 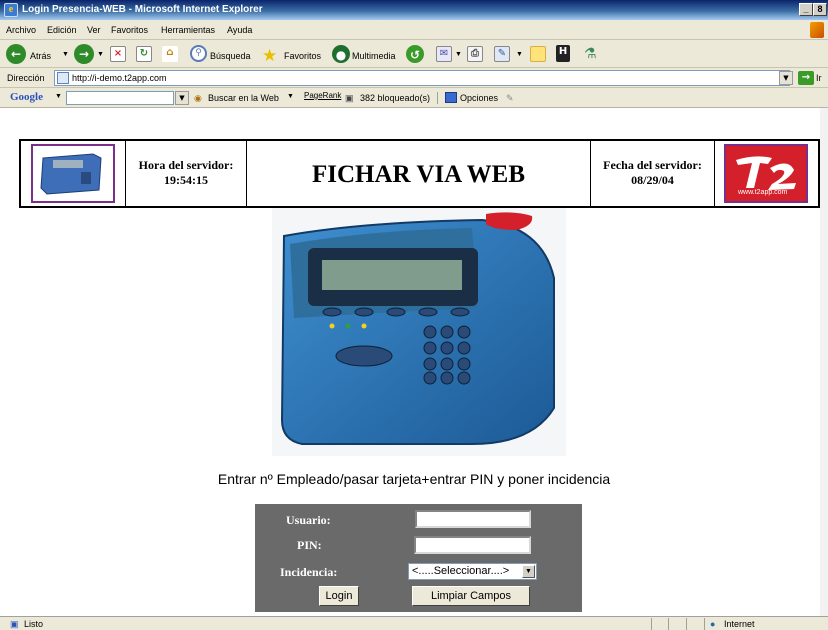 I want to click on page-icon, so click(x=63, y=78).